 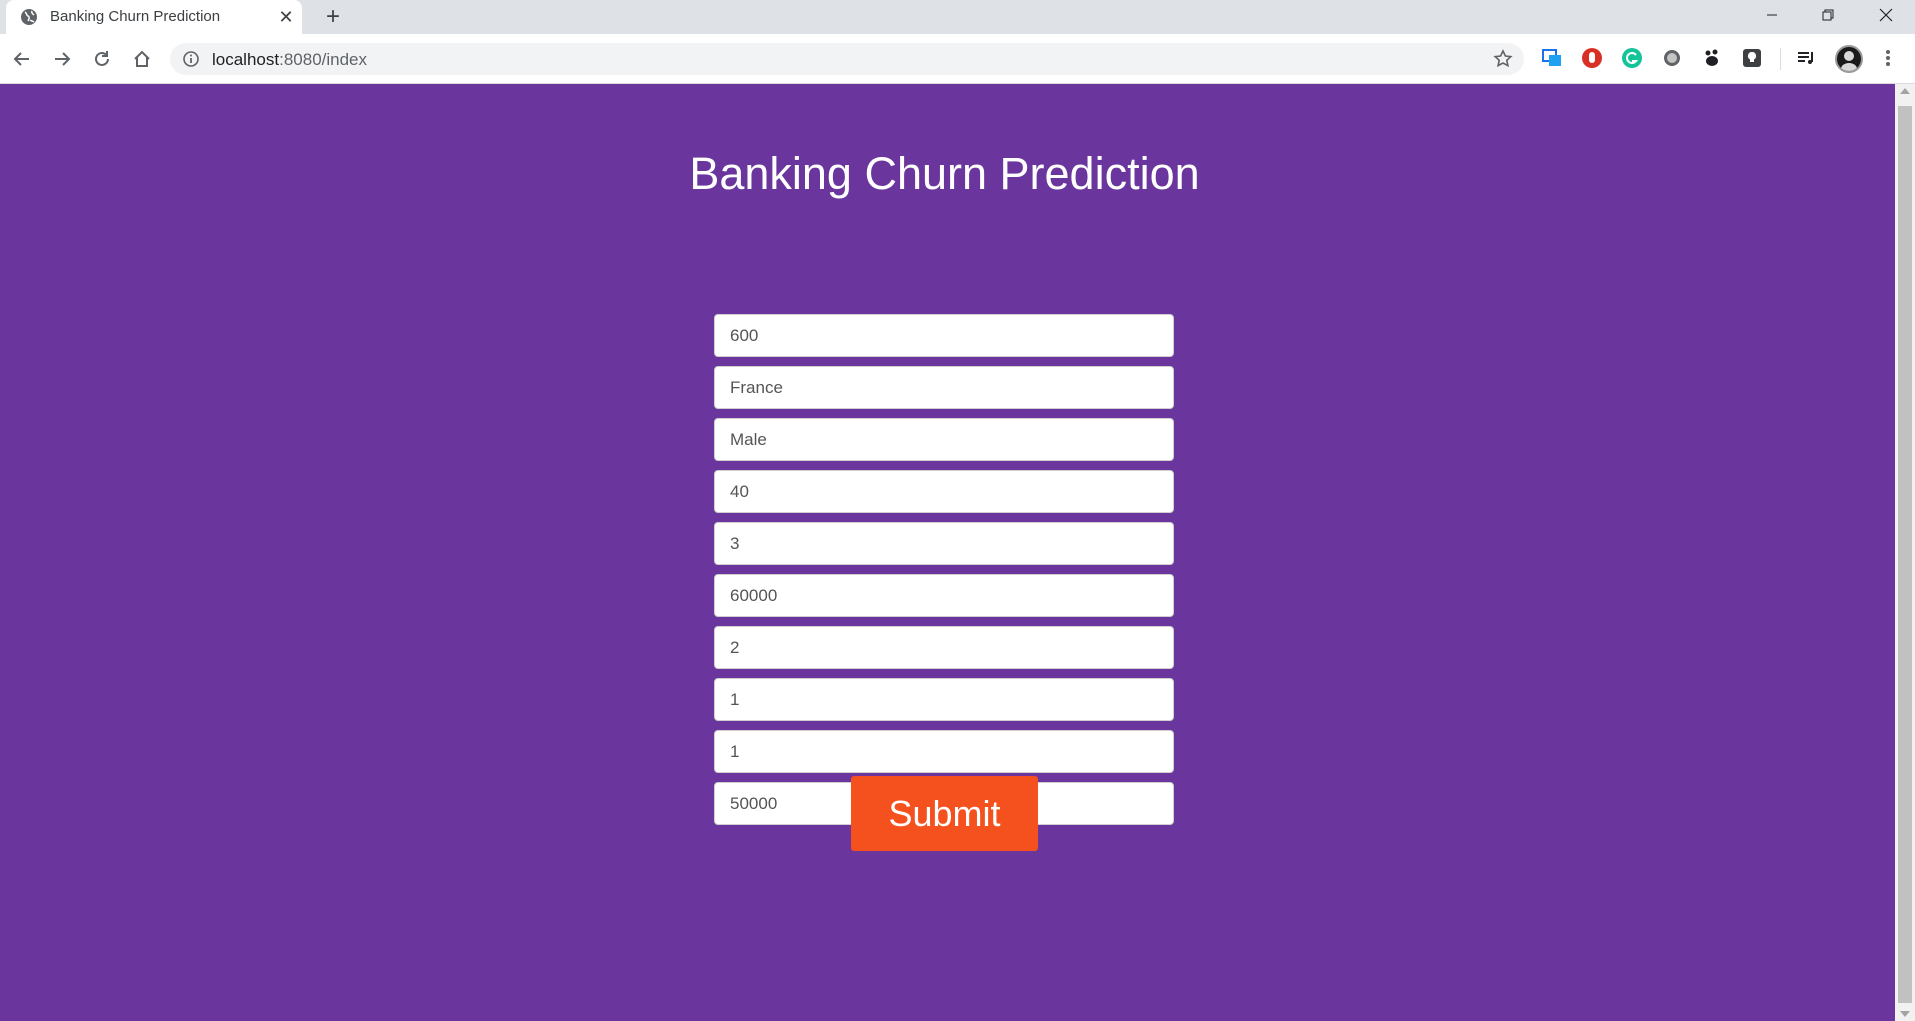 What do you see at coordinates (944, 813) in the screenshot?
I see `submit-button: Submit` at bounding box center [944, 813].